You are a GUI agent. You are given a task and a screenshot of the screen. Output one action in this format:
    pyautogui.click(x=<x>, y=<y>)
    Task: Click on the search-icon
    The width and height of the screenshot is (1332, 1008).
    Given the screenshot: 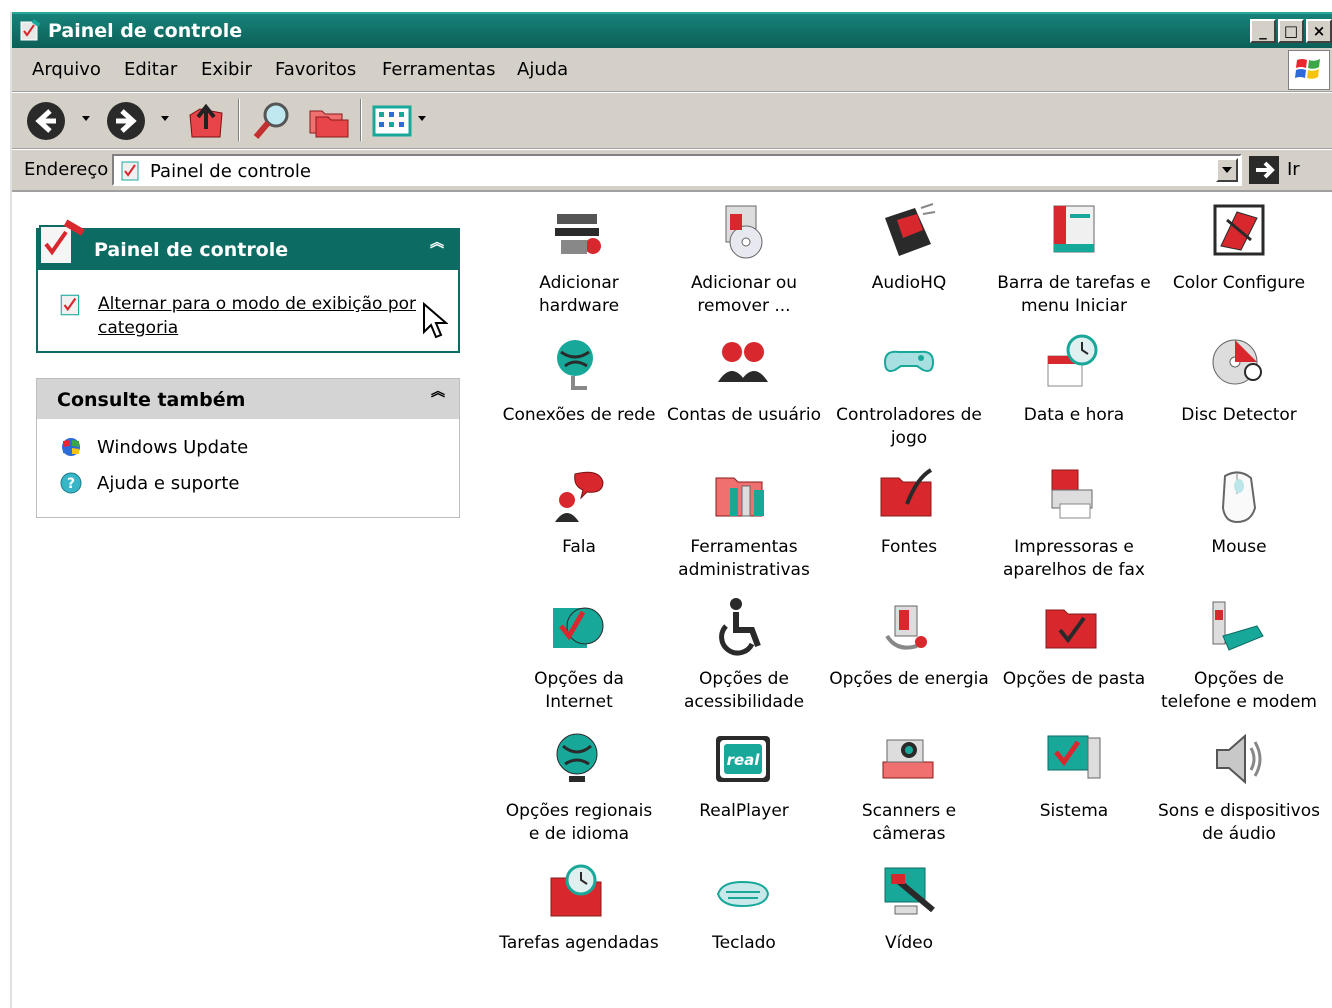 What is the action you would take?
    pyautogui.click(x=272, y=121)
    